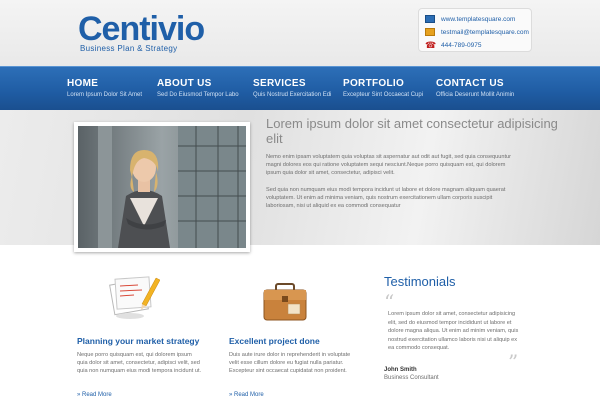  What do you see at coordinates (400, 370) in the screenshot?
I see `testimonial-author: John Smith` at bounding box center [400, 370].